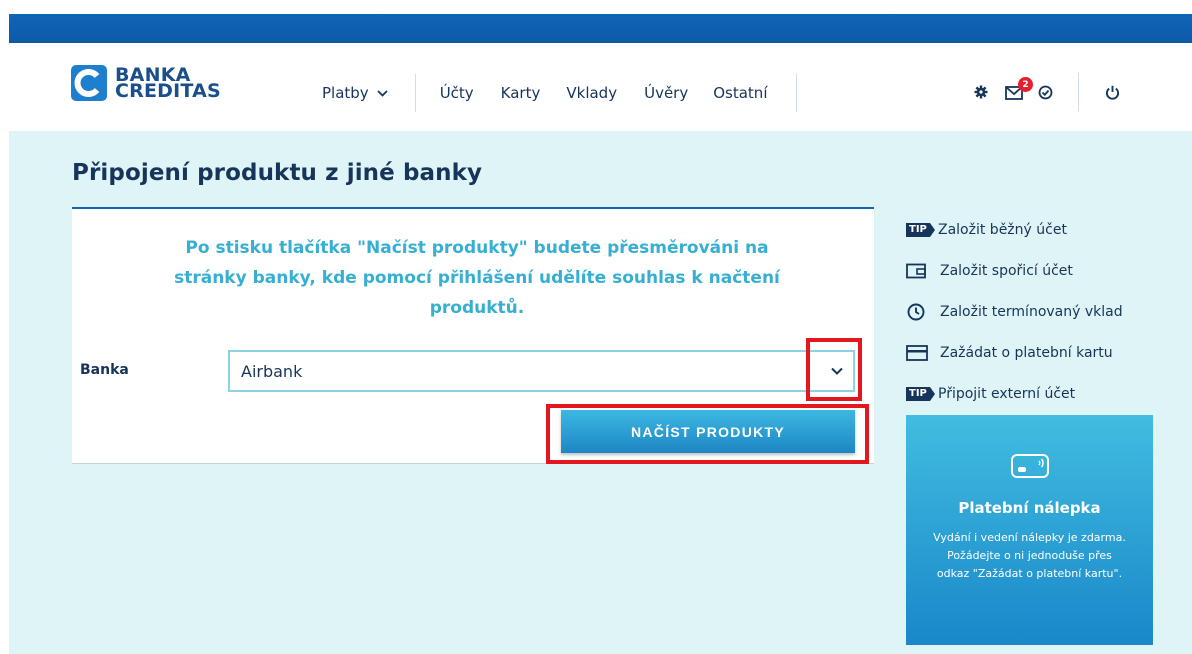  I want to click on bank-select-value: Airbank, so click(272, 371).